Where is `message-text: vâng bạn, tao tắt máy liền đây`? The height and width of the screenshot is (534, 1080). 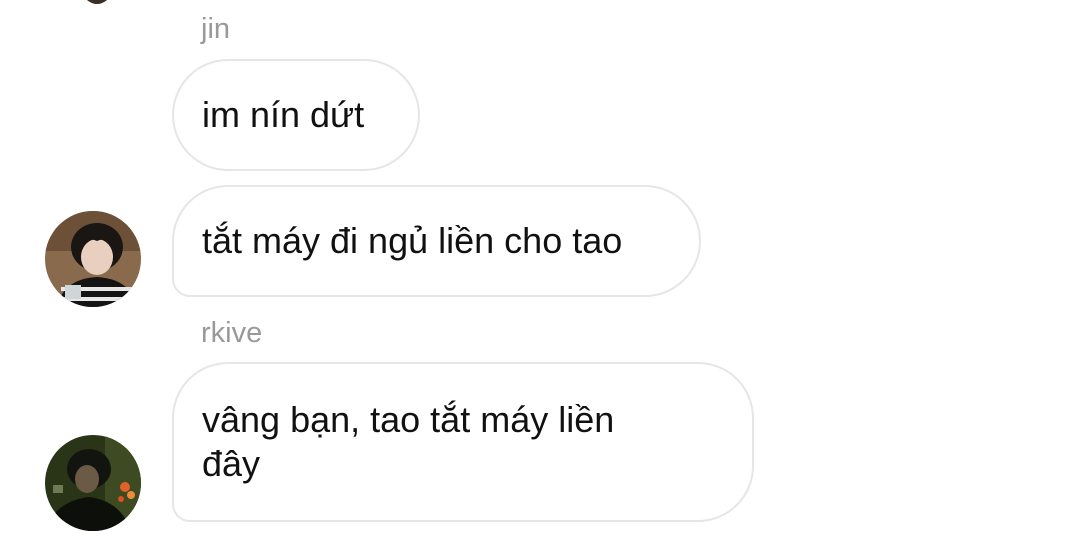
message-text: vâng bạn, tao tắt máy liền đây is located at coordinates (408, 441).